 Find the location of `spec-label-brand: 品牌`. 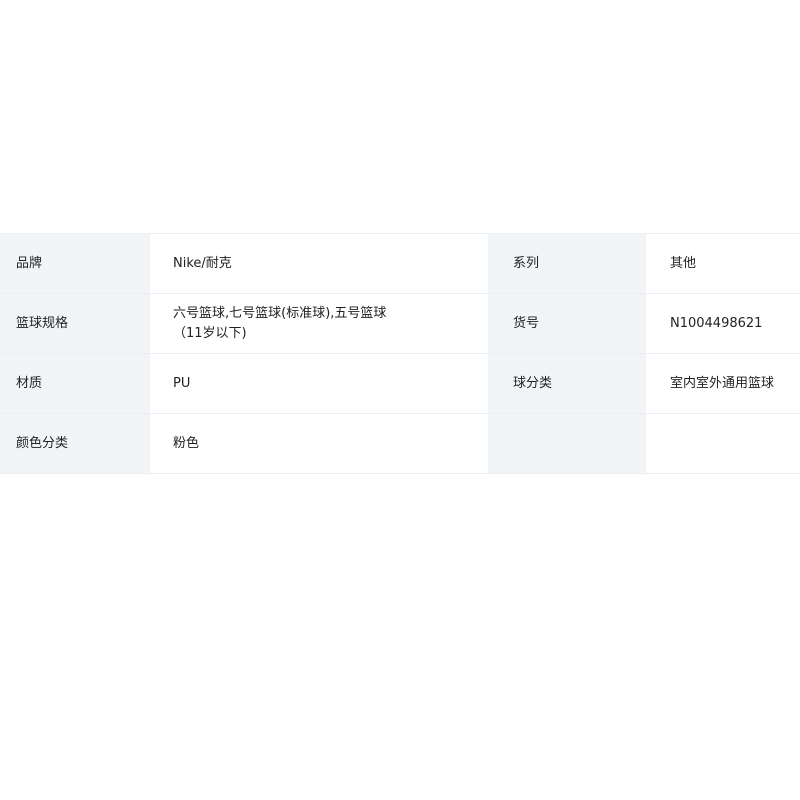

spec-label-brand: 品牌 is located at coordinates (75, 263).